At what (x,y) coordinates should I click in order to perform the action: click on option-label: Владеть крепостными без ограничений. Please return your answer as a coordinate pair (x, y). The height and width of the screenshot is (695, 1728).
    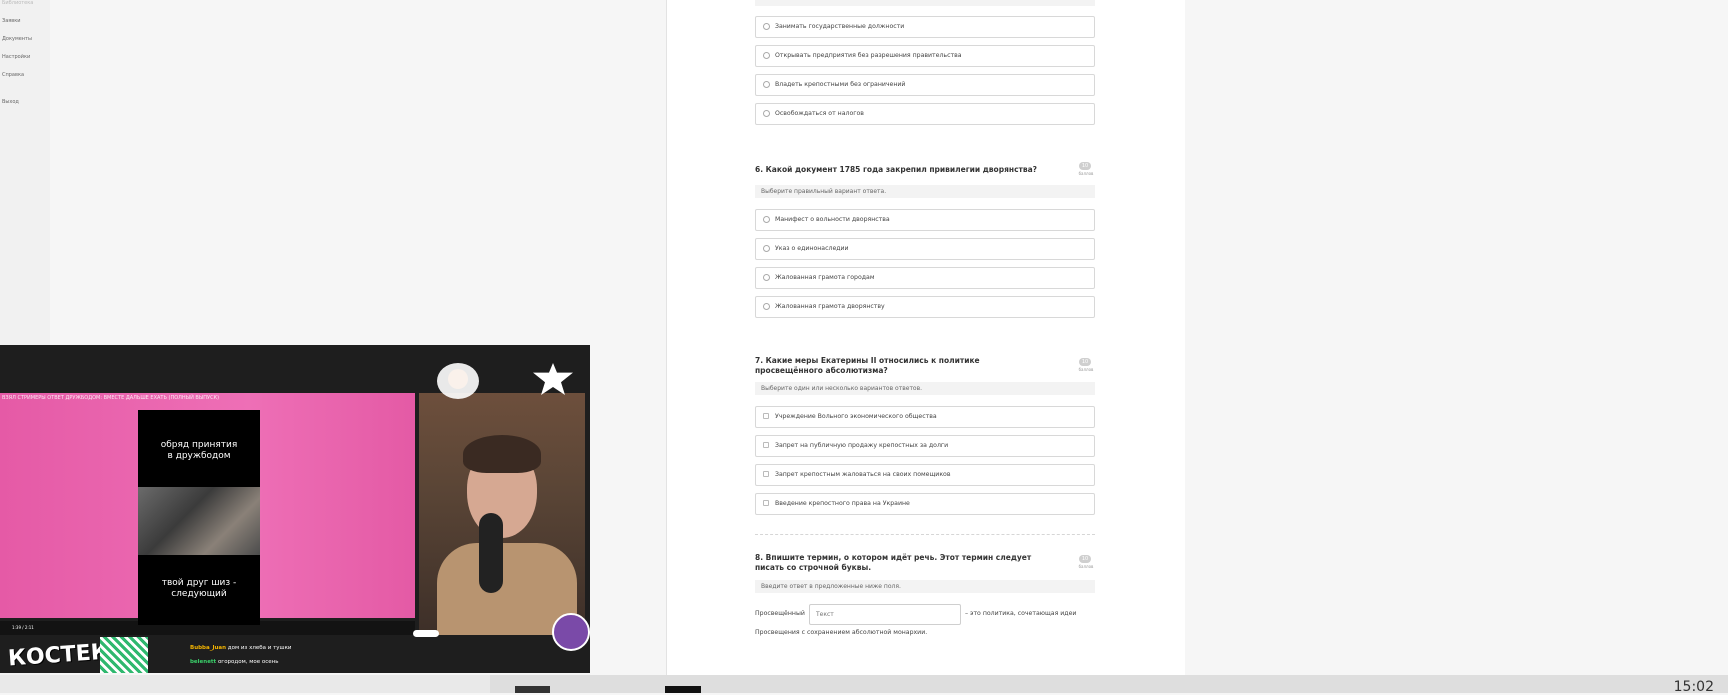
    Looking at the image, I should click on (840, 84).